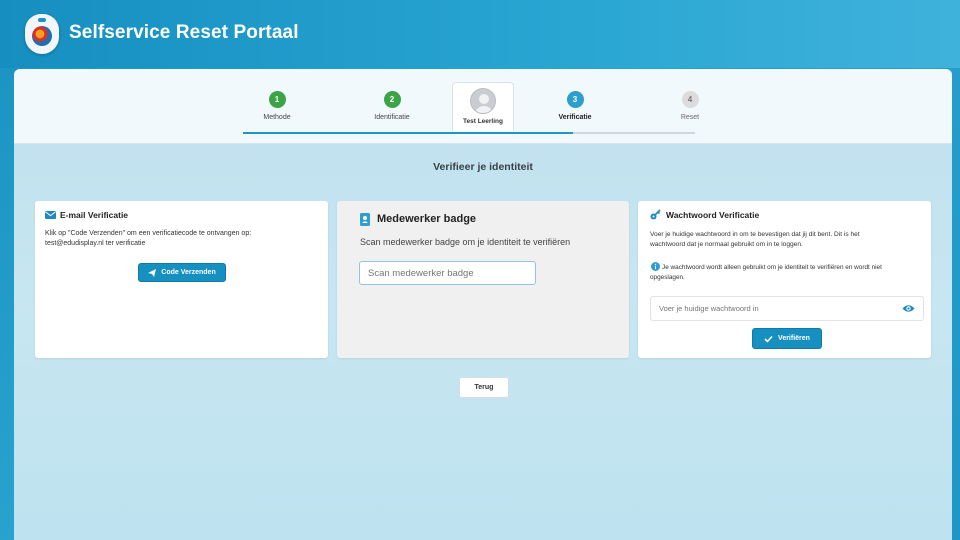 Image resolution: width=960 pixels, height=540 pixels. I want to click on step-reset: 4 Reset, so click(690, 106).